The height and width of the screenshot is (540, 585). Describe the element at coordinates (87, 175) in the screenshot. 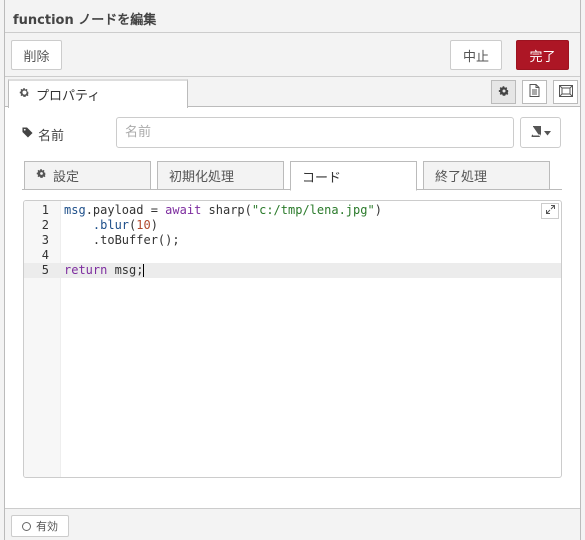

I see `subtab-settings: 設定` at that location.